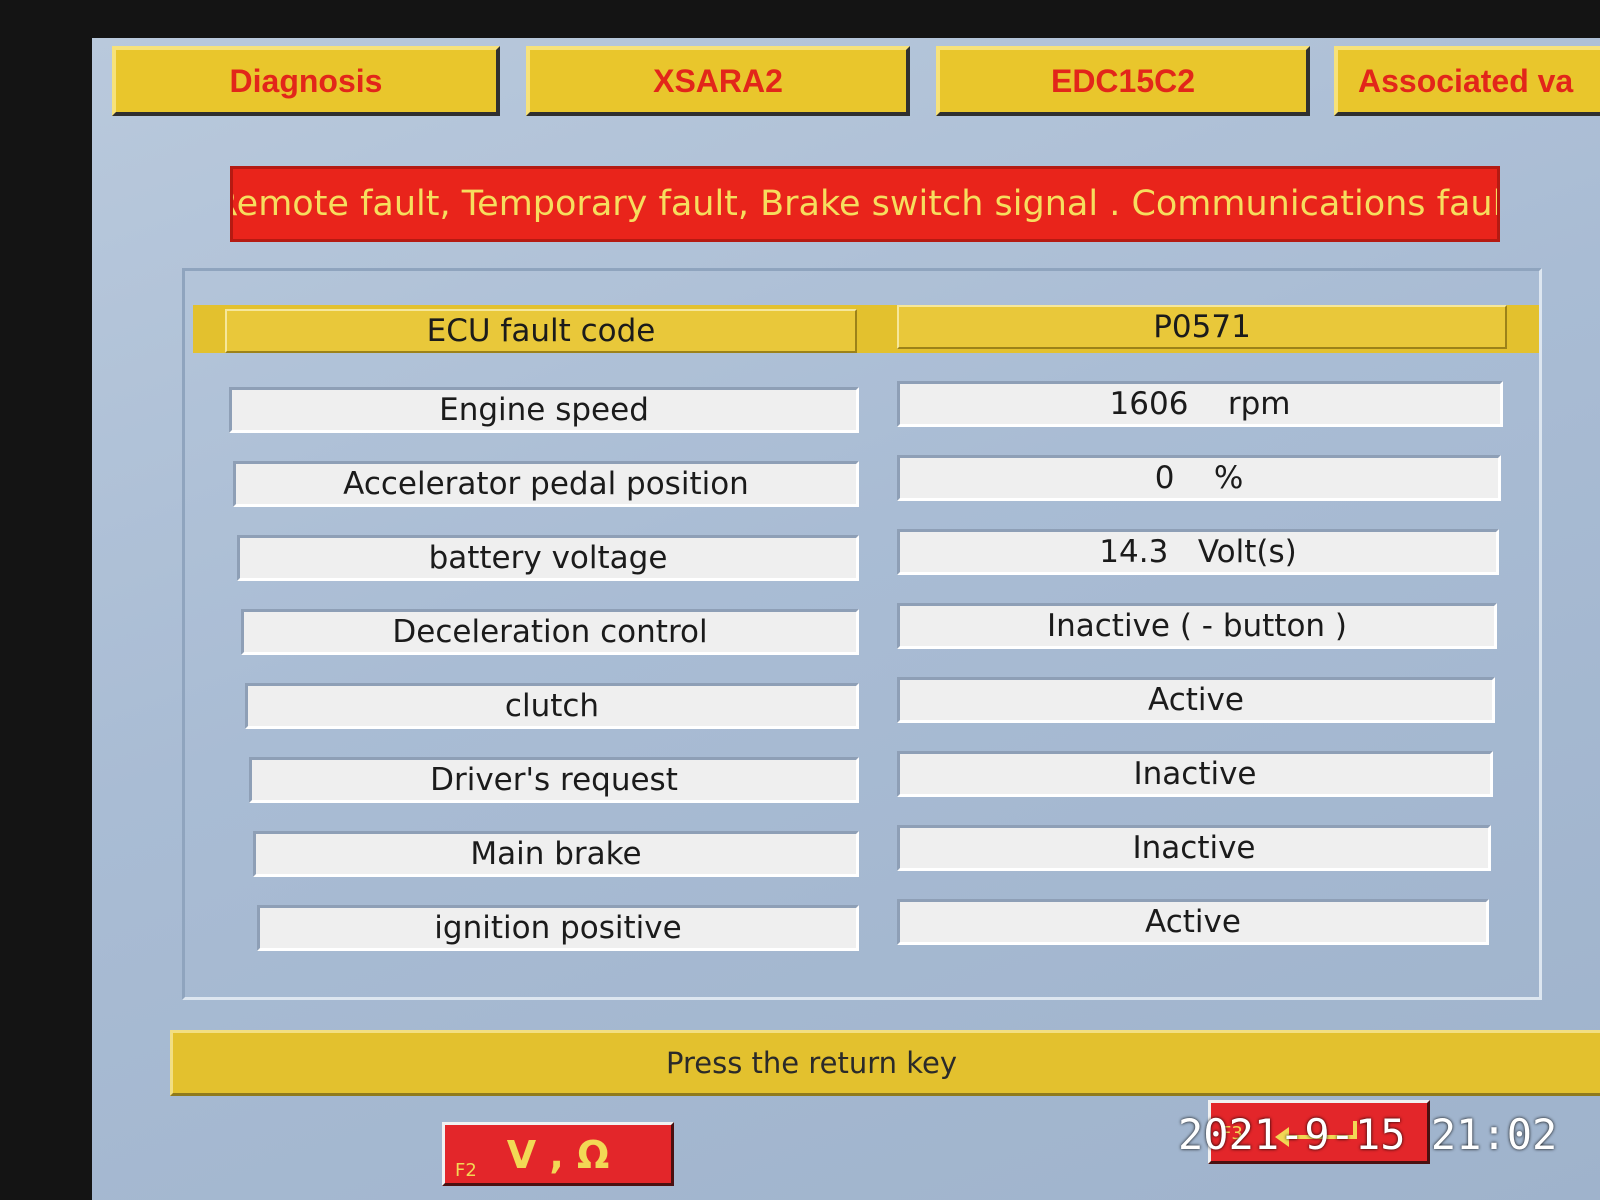 This screenshot has height=1200, width=1600. I want to click on param-value-engine-speed: 1606 rpm, so click(1200, 404).